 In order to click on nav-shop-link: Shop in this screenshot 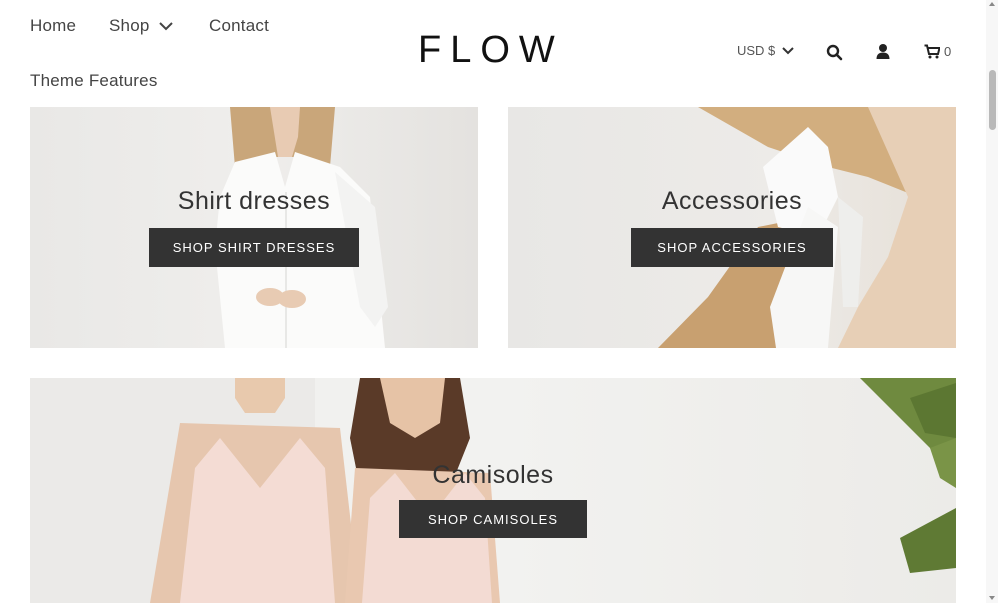, I will do `click(141, 26)`.